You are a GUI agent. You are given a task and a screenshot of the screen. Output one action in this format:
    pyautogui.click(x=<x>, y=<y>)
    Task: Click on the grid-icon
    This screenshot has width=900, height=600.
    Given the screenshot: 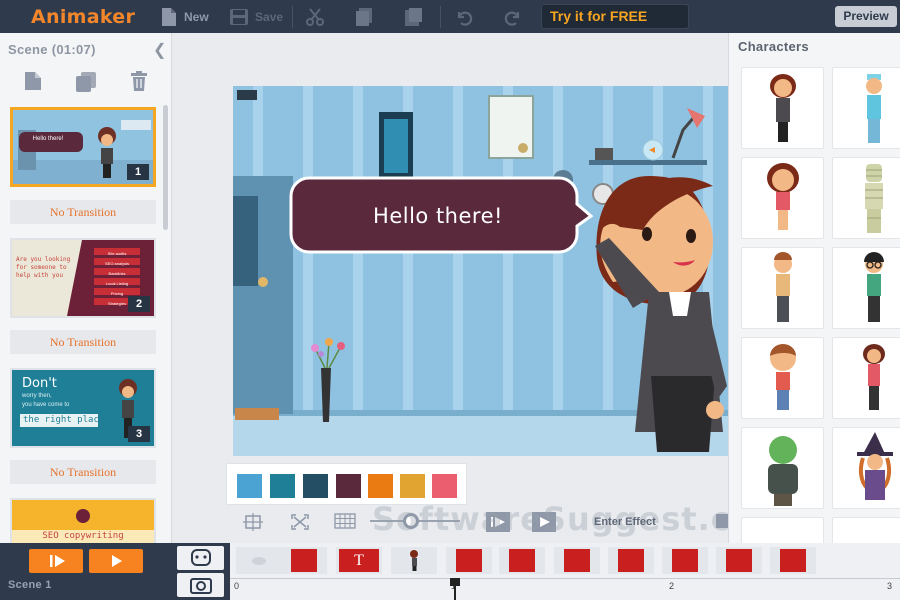 What is the action you would take?
    pyautogui.click(x=345, y=521)
    